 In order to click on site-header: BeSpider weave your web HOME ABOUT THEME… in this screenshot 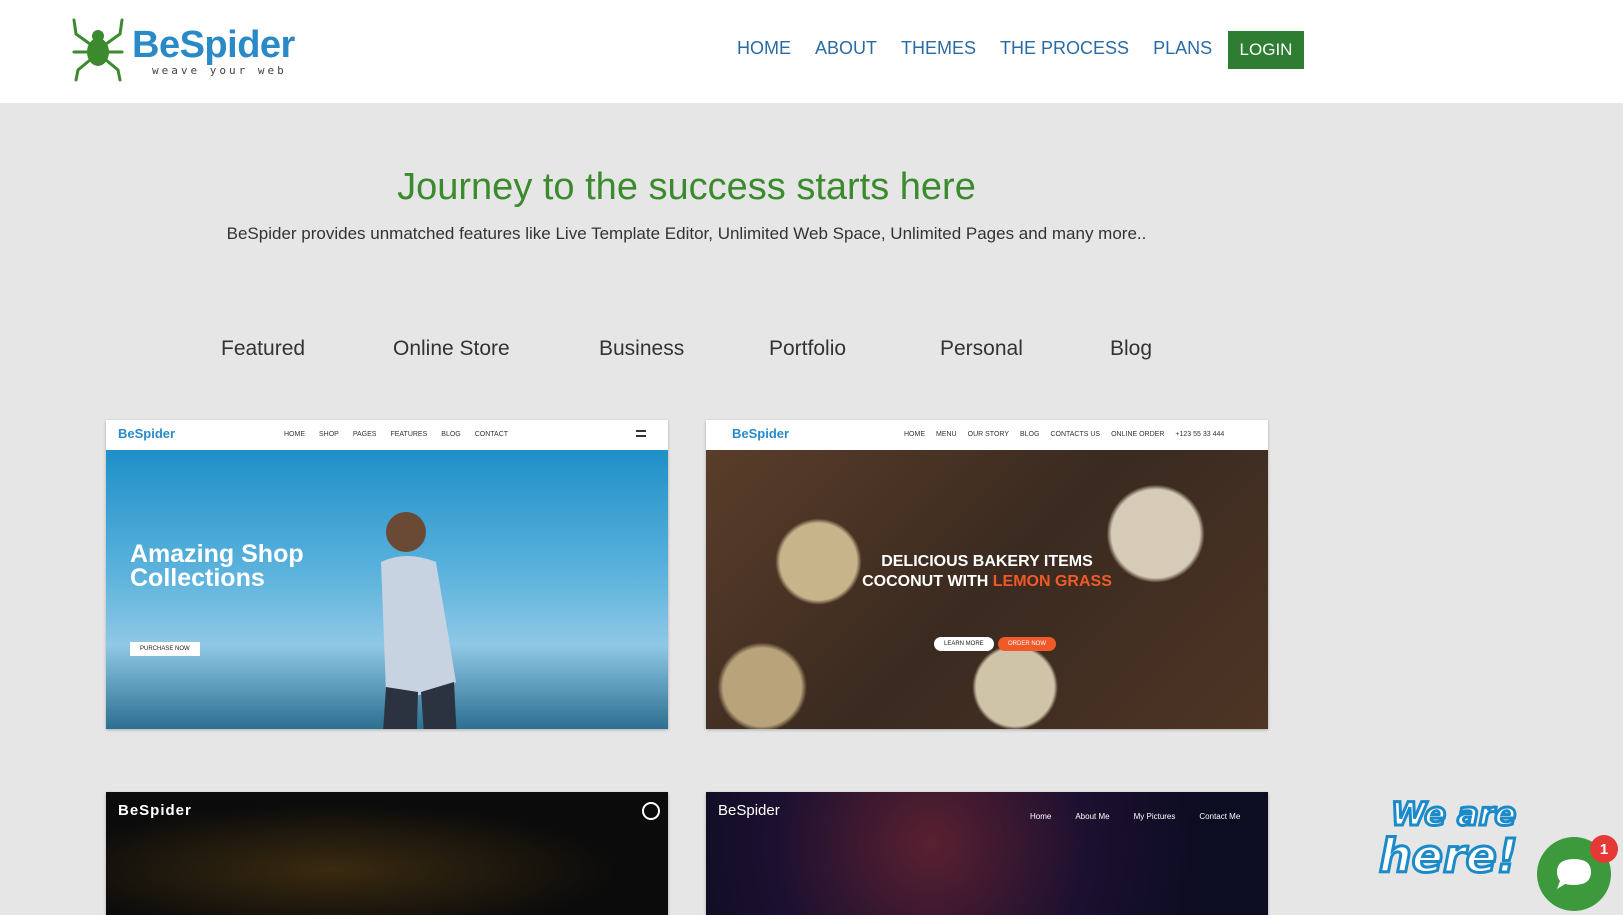, I will do `click(811, 51)`.